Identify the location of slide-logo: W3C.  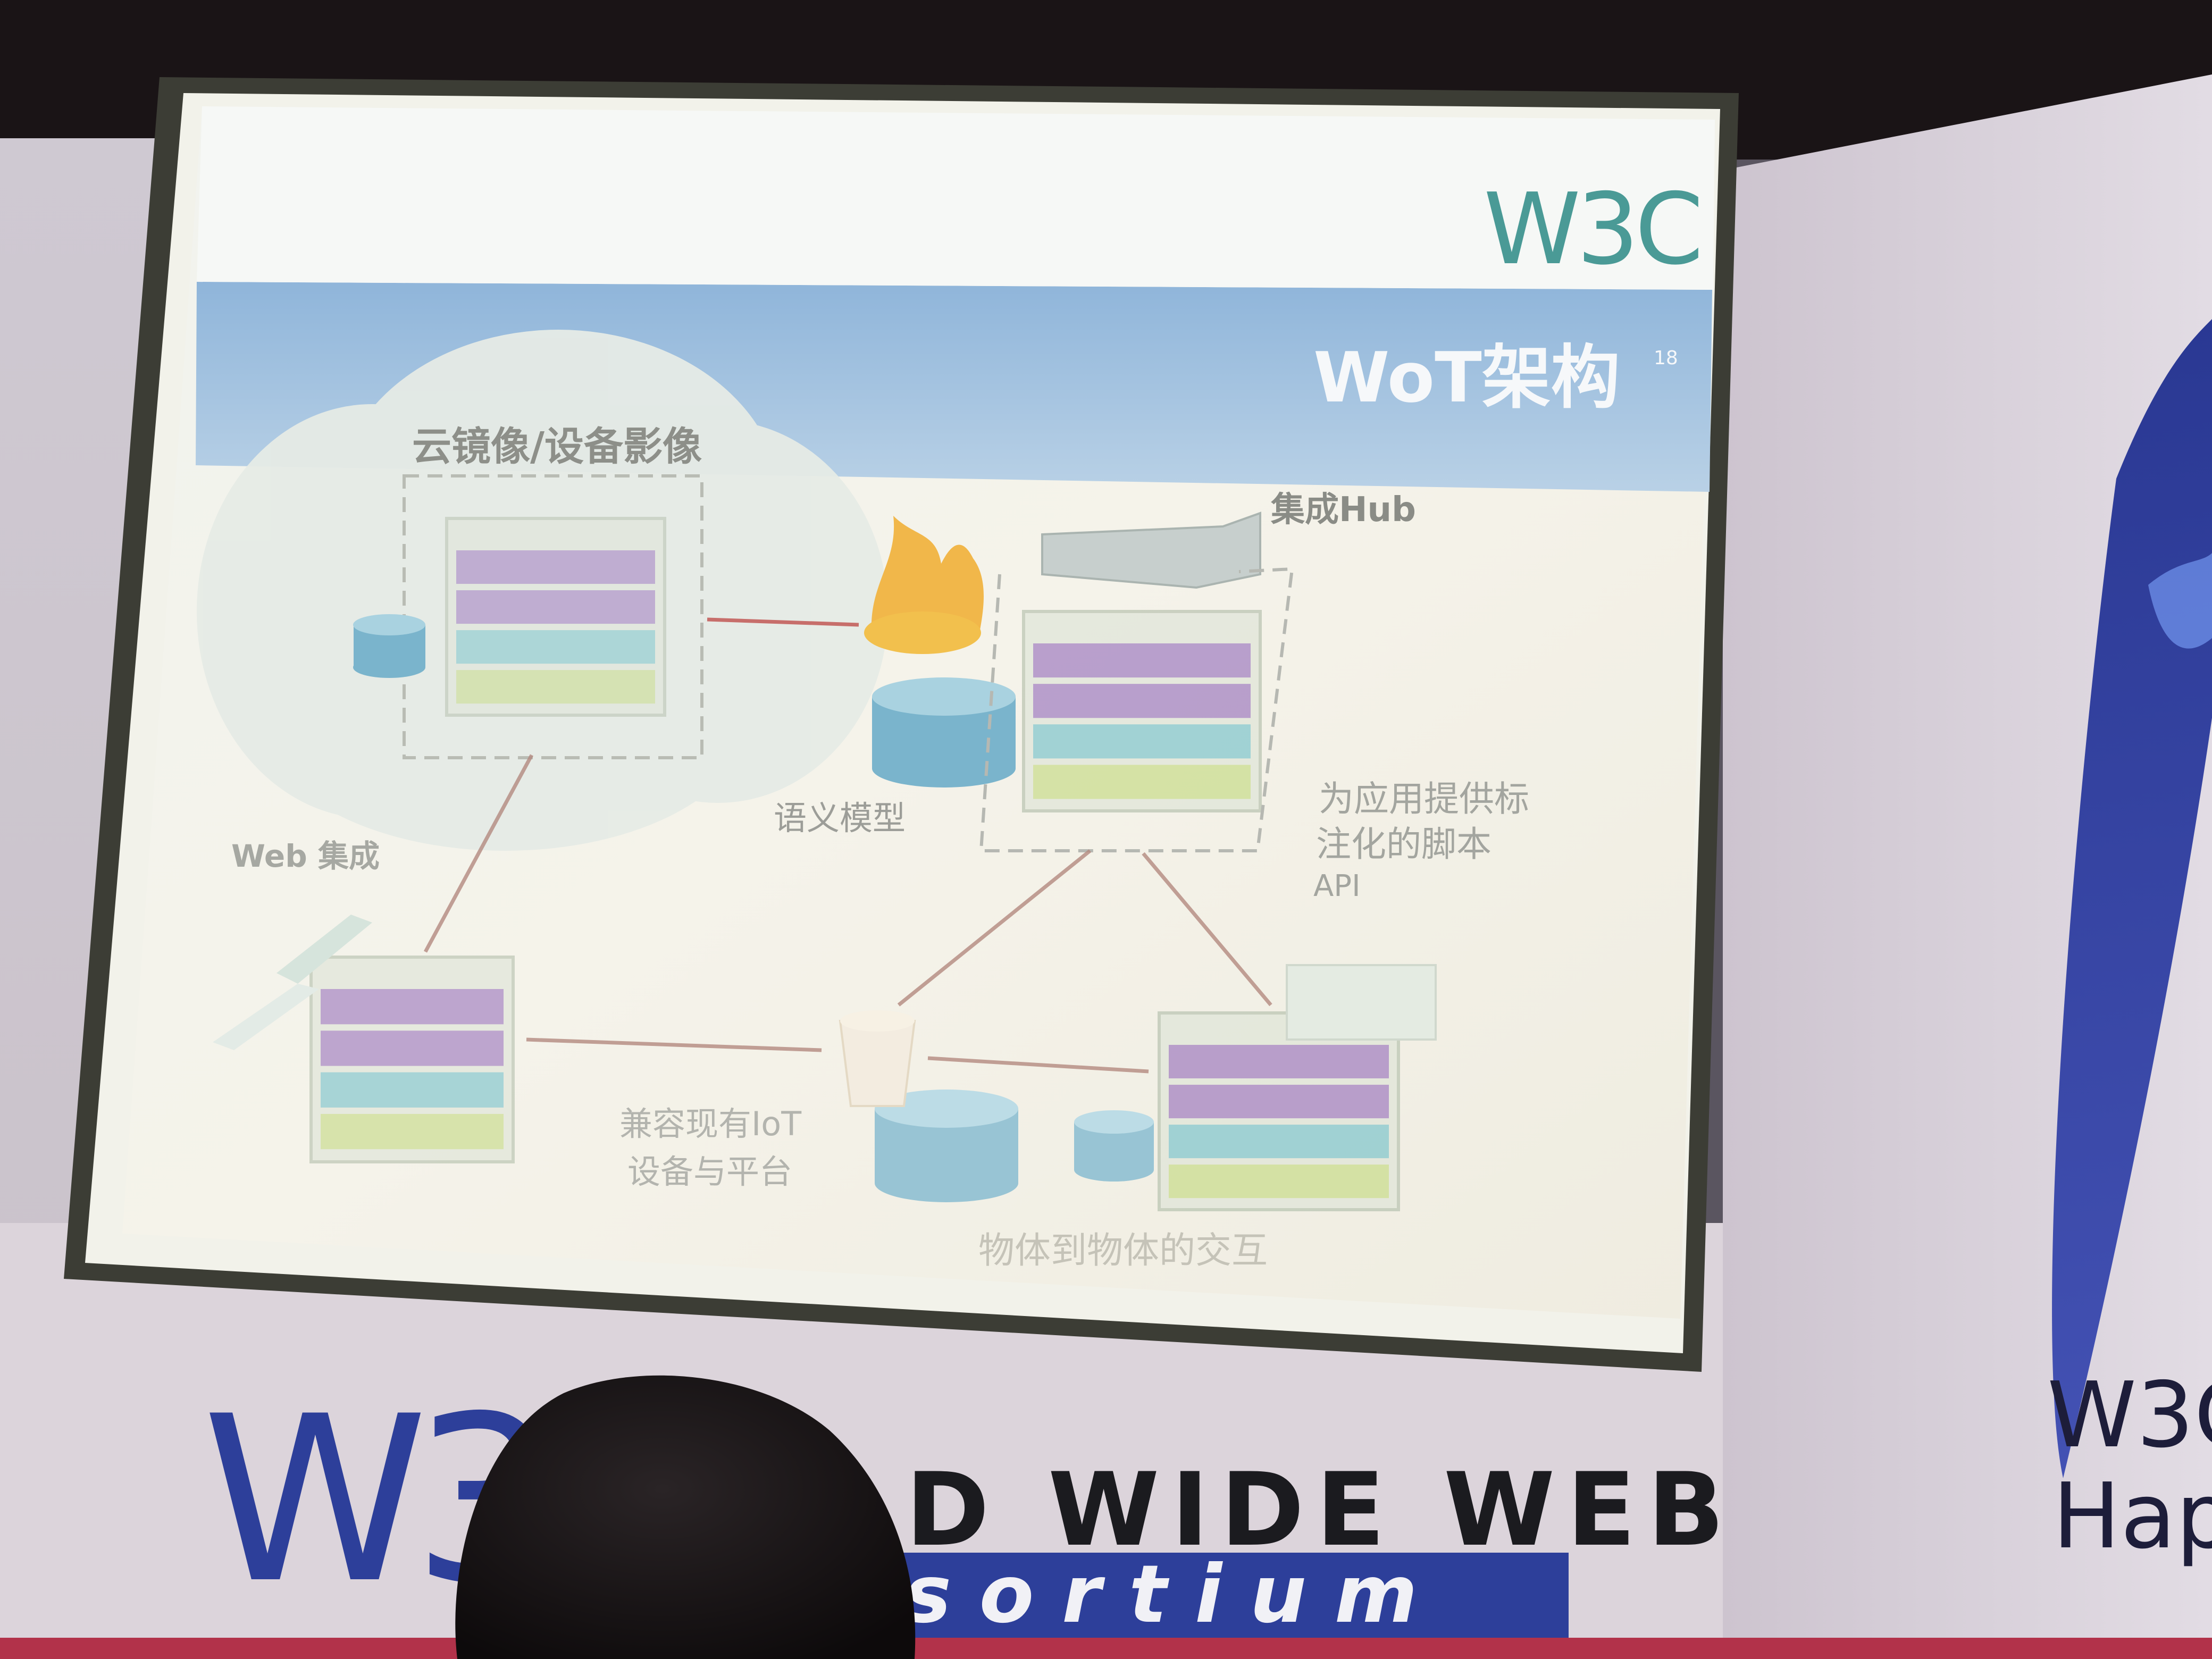
(1591, 229).